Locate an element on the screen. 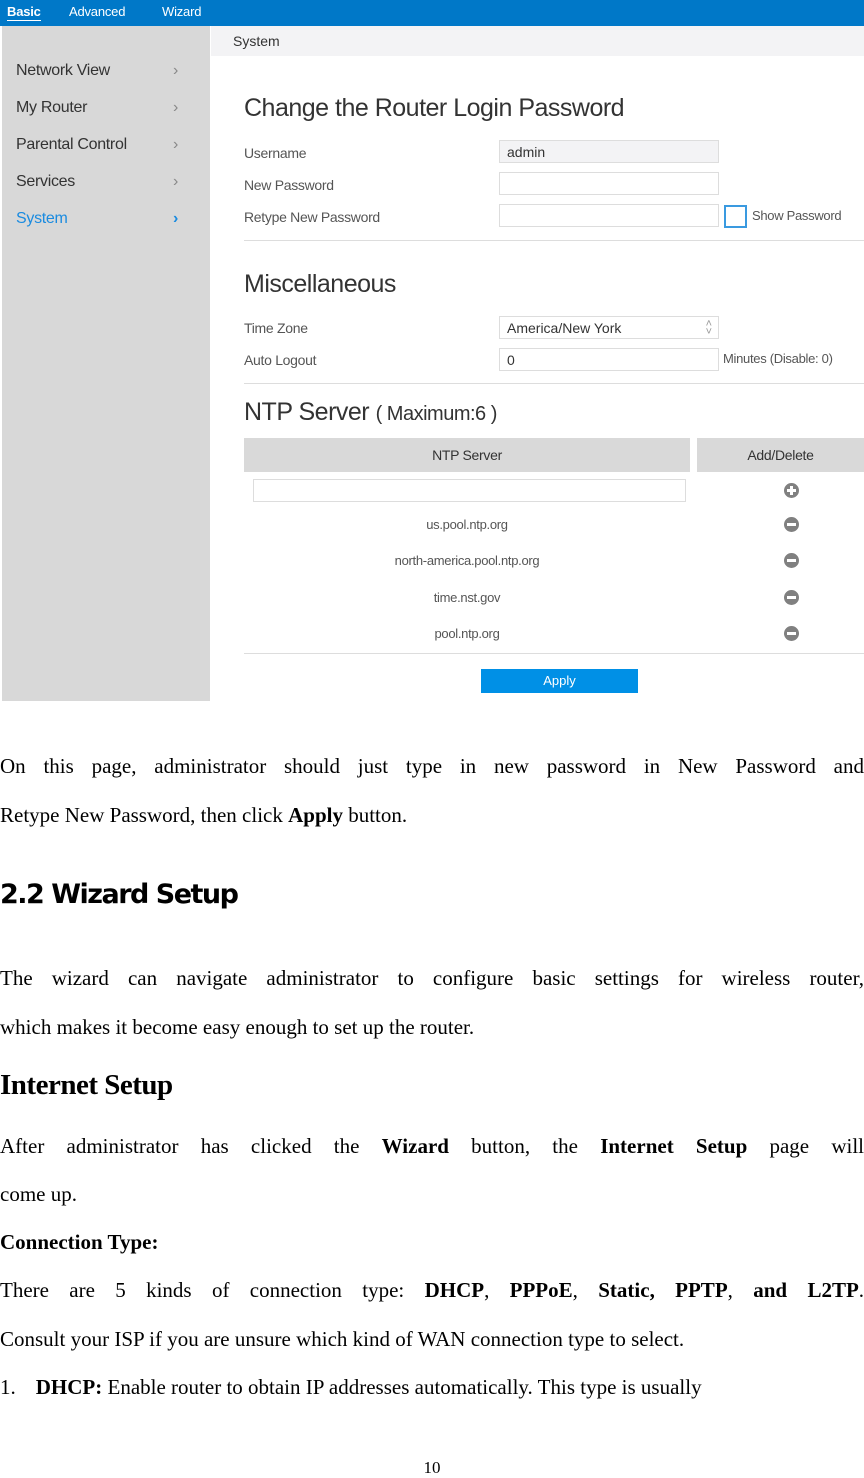 Image resolution: width=864 pixels, height=1478 pixels. text: button. is located at coordinates (375, 815).